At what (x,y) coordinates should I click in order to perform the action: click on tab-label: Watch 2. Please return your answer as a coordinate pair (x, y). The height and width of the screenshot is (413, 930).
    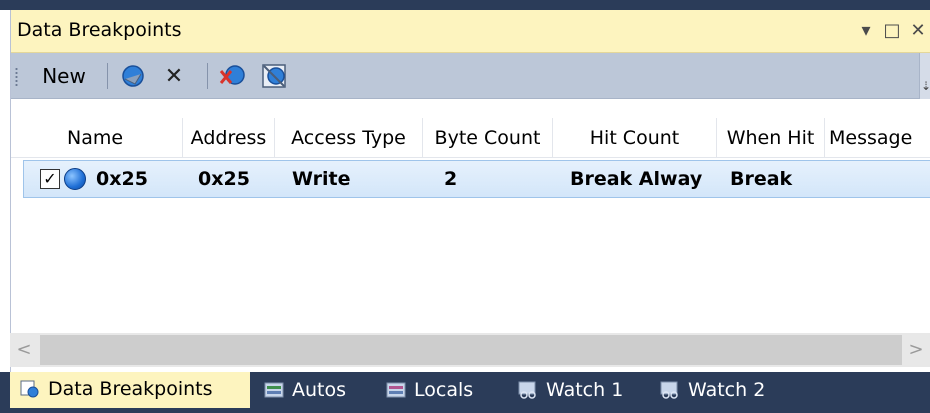
    Looking at the image, I should click on (727, 390).